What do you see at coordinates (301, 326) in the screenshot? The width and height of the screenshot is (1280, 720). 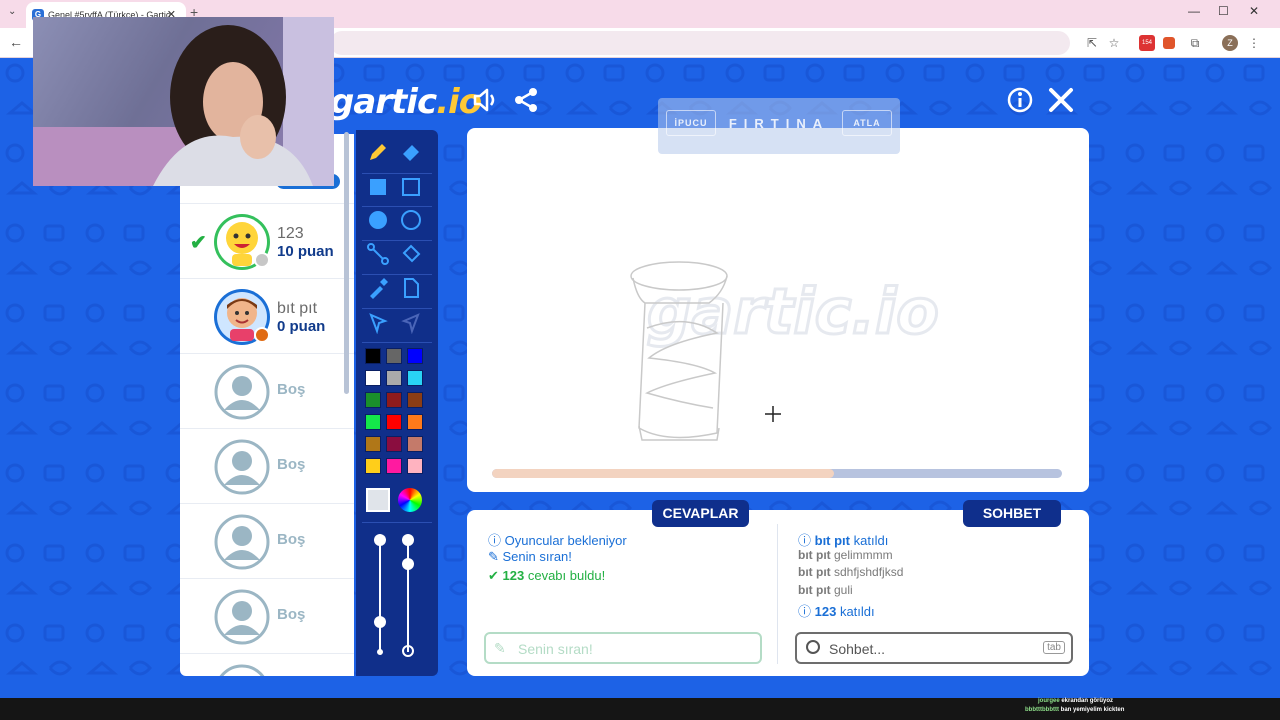 I see `player-score: 0 puan` at bounding box center [301, 326].